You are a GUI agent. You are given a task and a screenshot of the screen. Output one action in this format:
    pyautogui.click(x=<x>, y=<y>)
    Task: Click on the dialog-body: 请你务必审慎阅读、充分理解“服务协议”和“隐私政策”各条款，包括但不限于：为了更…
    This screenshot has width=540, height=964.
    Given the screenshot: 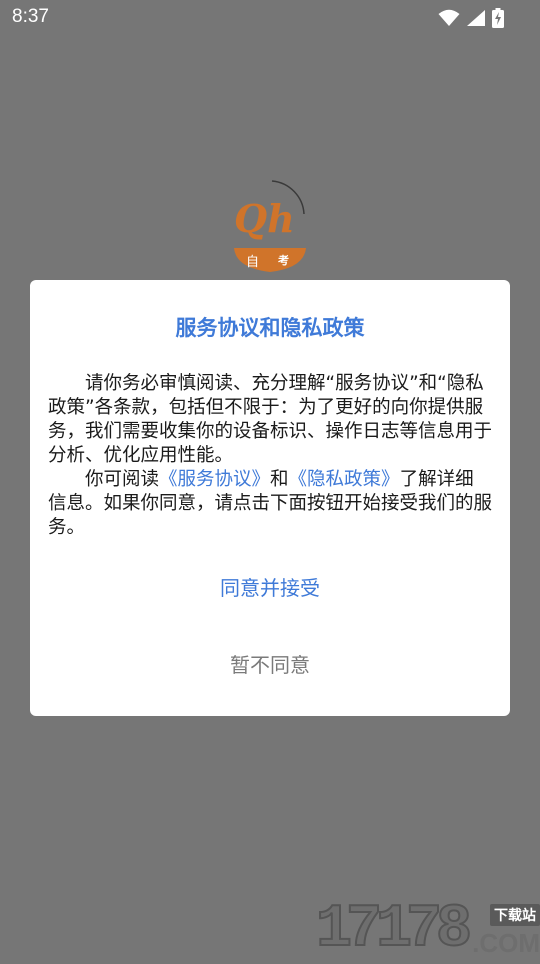 What is the action you would take?
    pyautogui.click(x=270, y=456)
    